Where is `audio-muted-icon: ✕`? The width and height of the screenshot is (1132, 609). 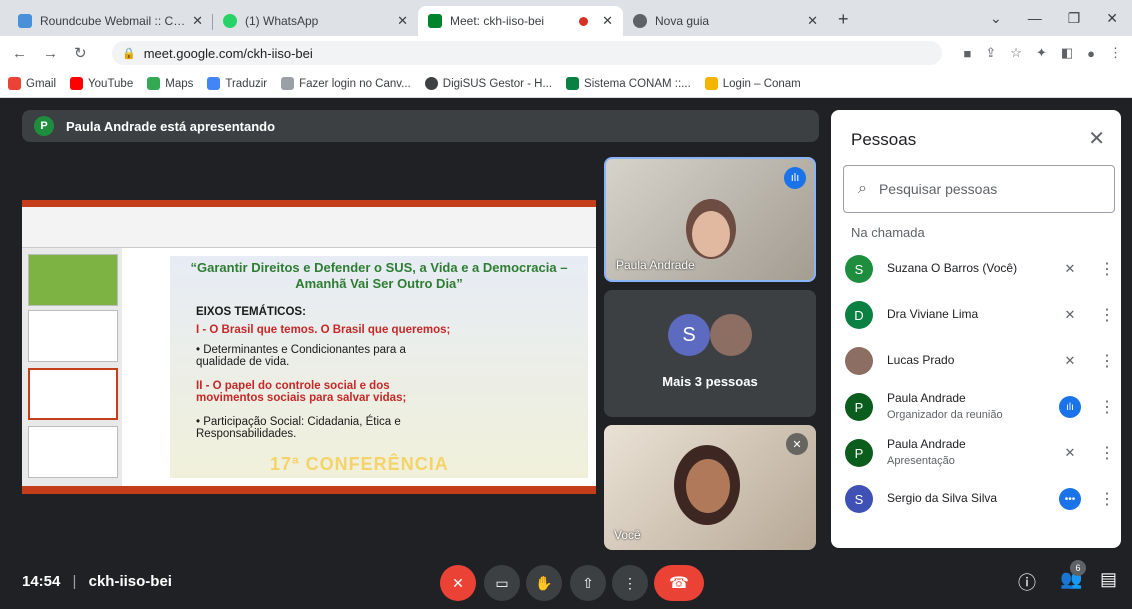
audio-muted-icon: ✕ is located at coordinates (1070, 452).